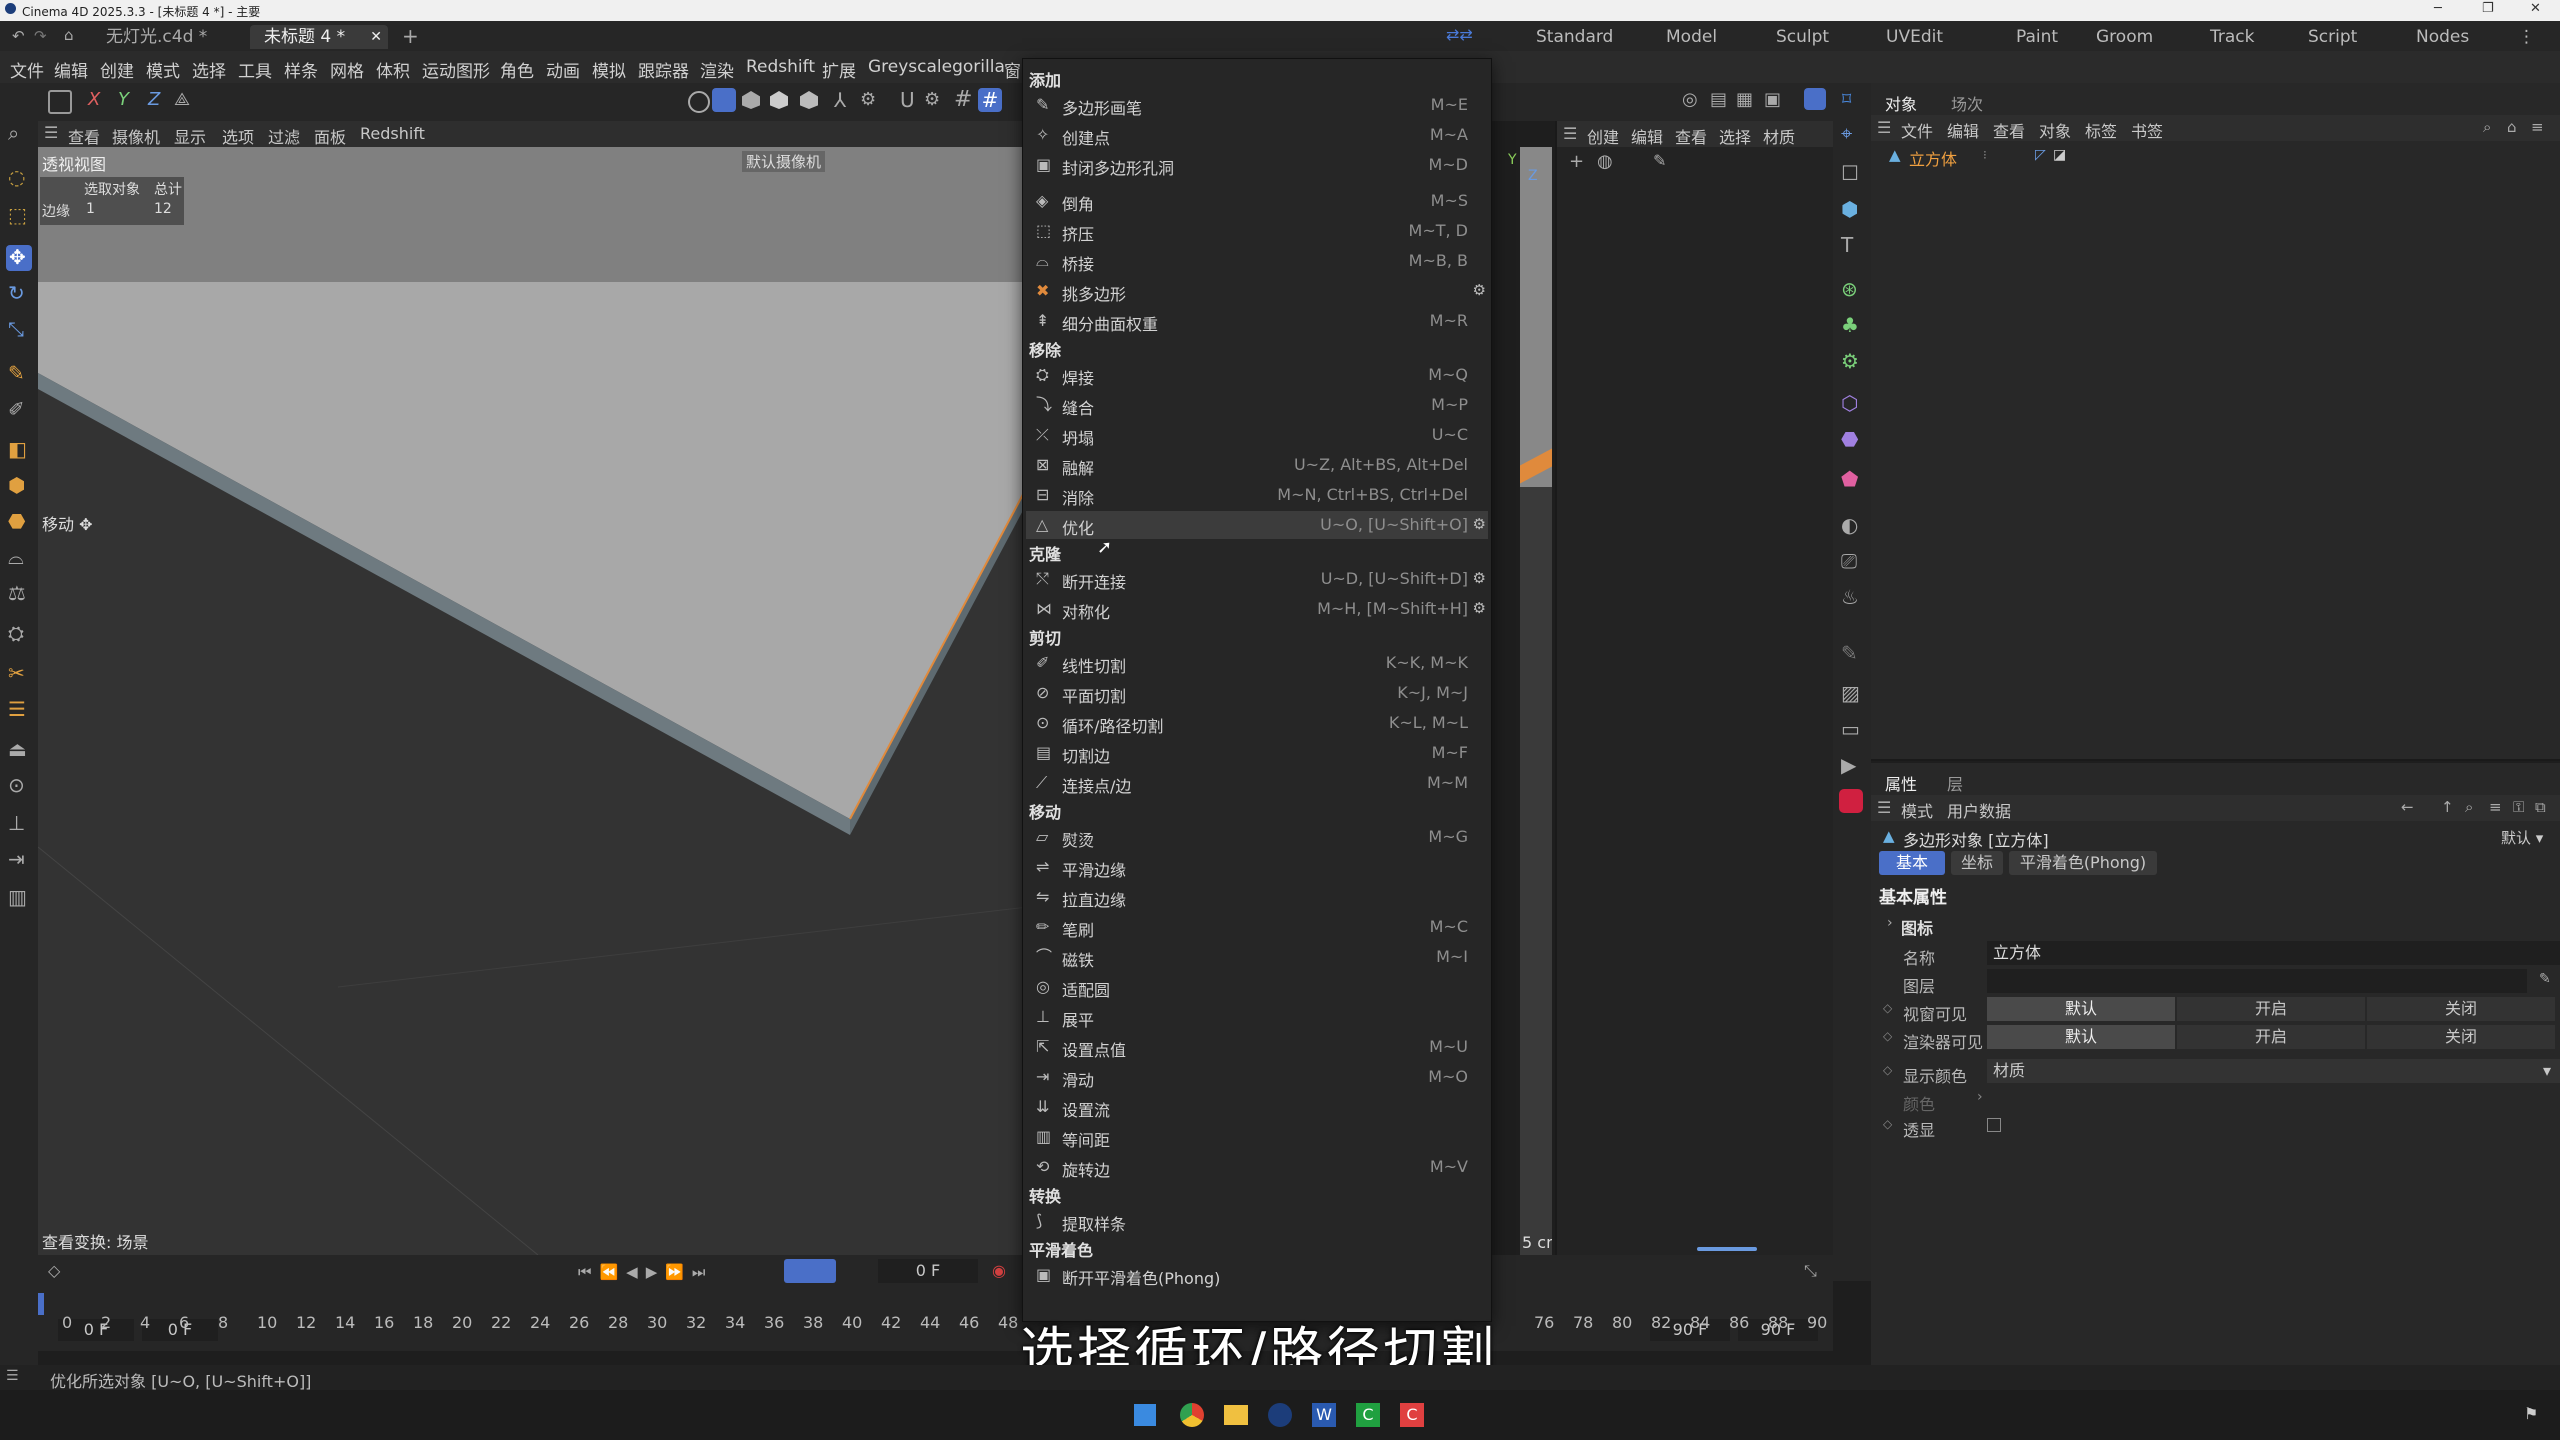 Image resolution: width=2560 pixels, height=1440 pixels. I want to click on extrude-icon: ⬣, so click(16, 521).